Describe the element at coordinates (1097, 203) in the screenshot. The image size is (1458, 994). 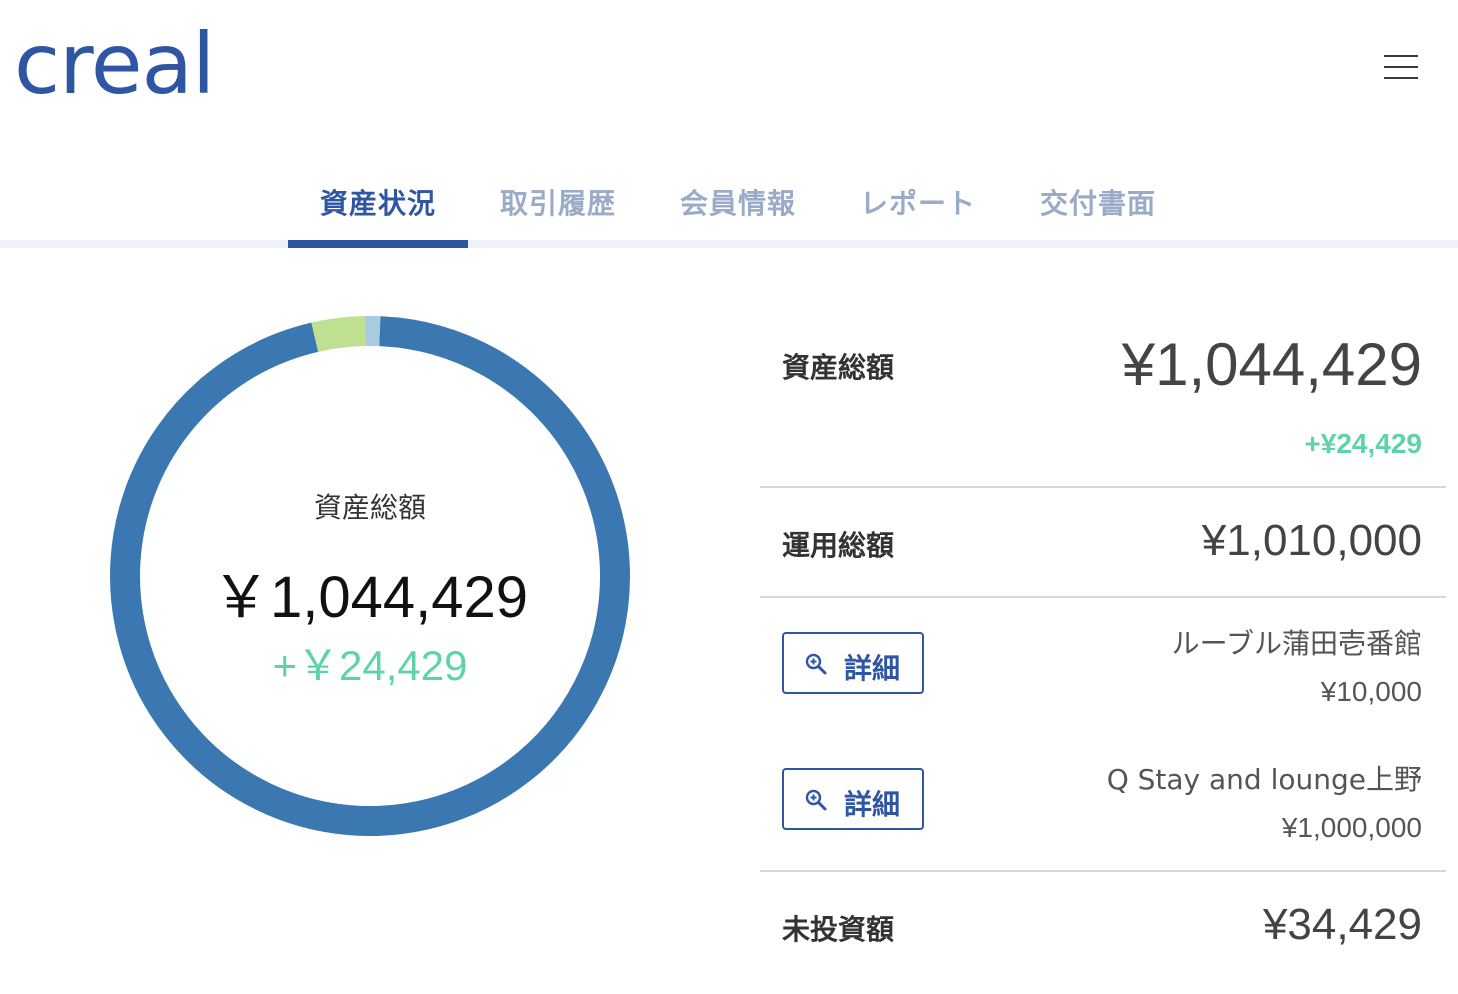
I see `tab-label: 交付書面` at that location.